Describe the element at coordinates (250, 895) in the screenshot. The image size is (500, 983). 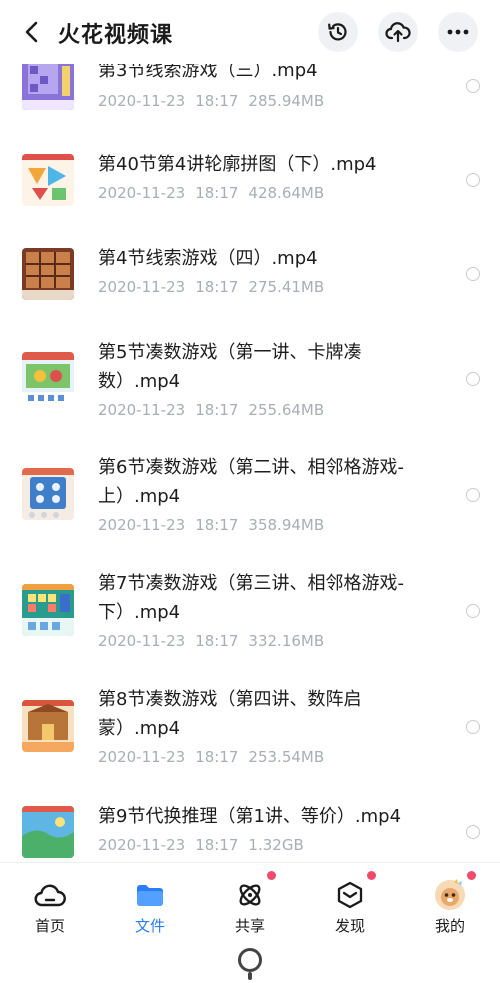
I see `share-orbit-icon` at that location.